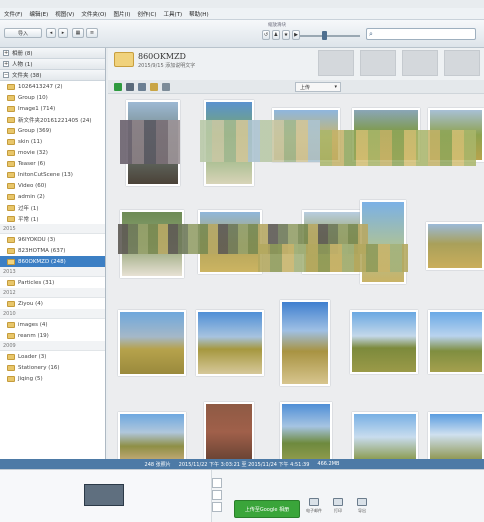 The height and width of the screenshot is (522, 484). Describe the element at coordinates (296, 35) in the screenshot. I see `video-filter-icon: ▶` at that location.